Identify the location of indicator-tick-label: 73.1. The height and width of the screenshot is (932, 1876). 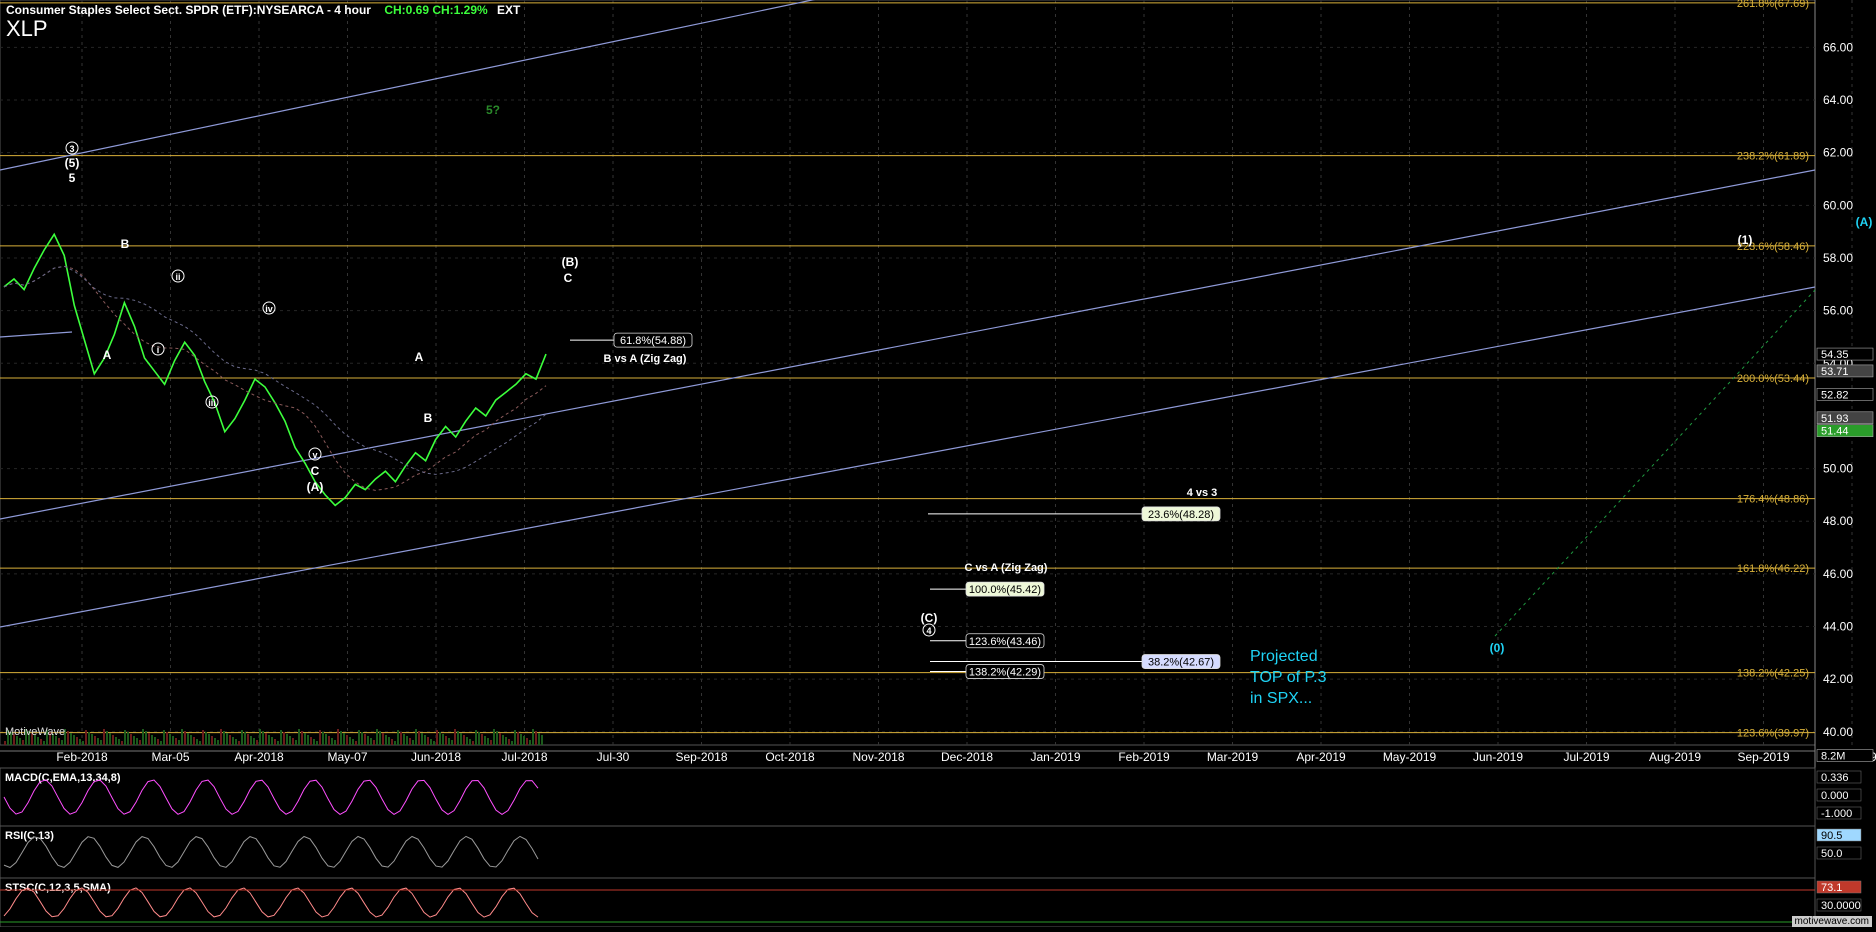
(1831, 888).